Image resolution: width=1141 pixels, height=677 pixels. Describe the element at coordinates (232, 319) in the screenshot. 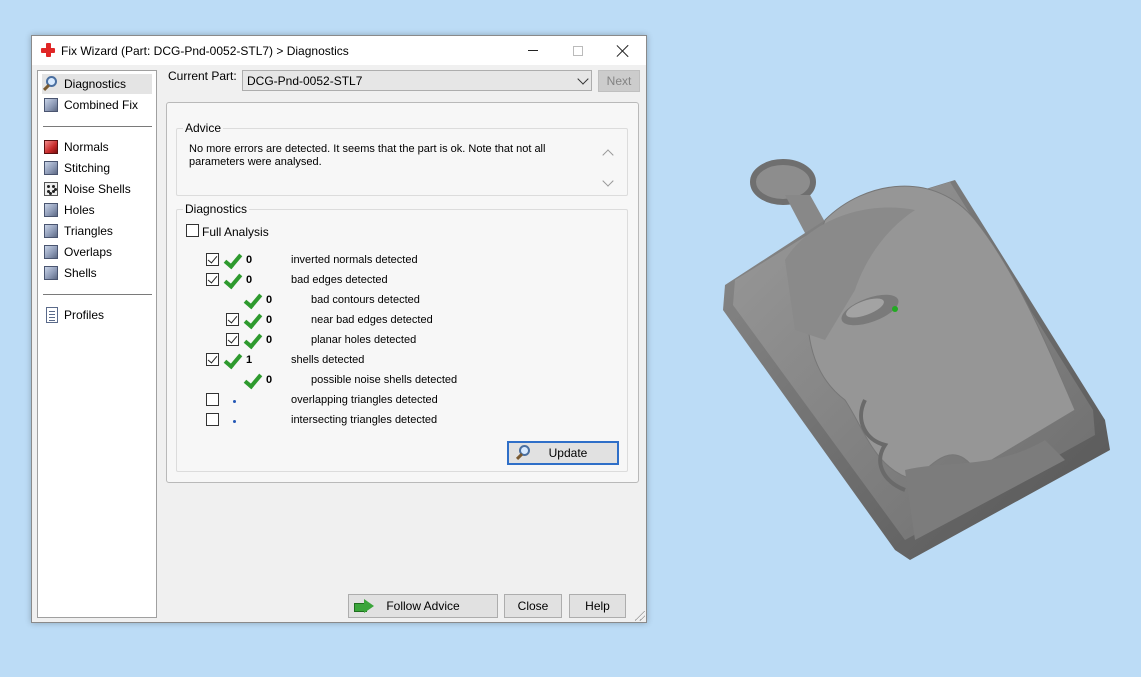

I see `near-bad-edges-checkbox` at that location.